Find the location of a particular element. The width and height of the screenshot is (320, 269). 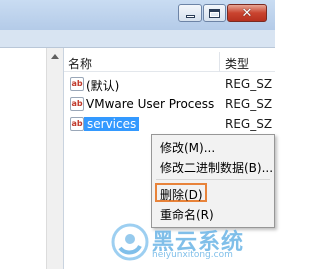

list-column-header: 名称 类型 is located at coordinates (169, 62).